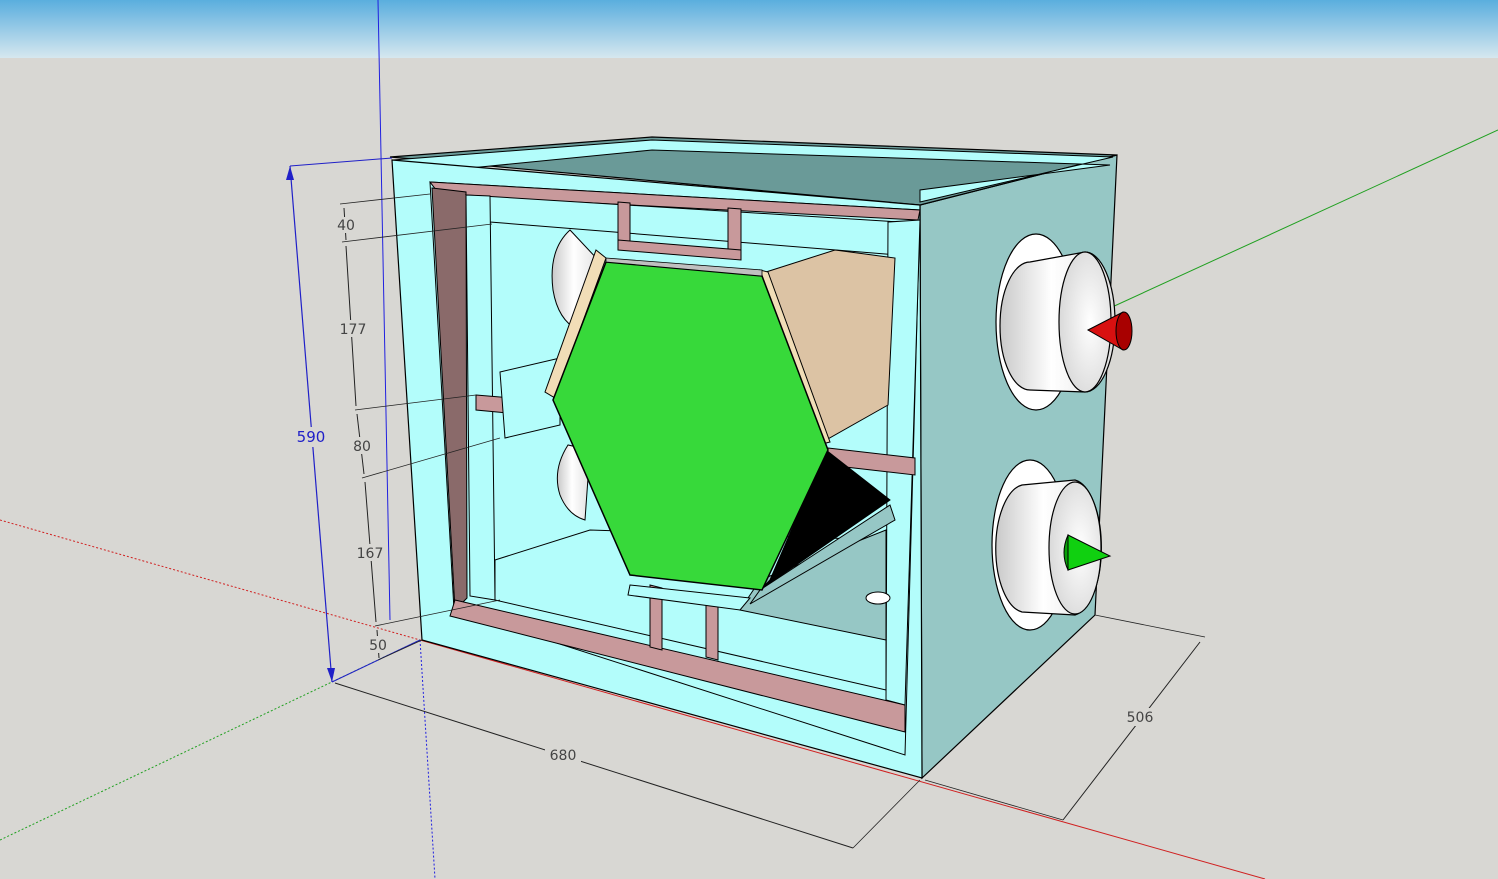  I want to click on dimension-width-label: 680, so click(563, 756).